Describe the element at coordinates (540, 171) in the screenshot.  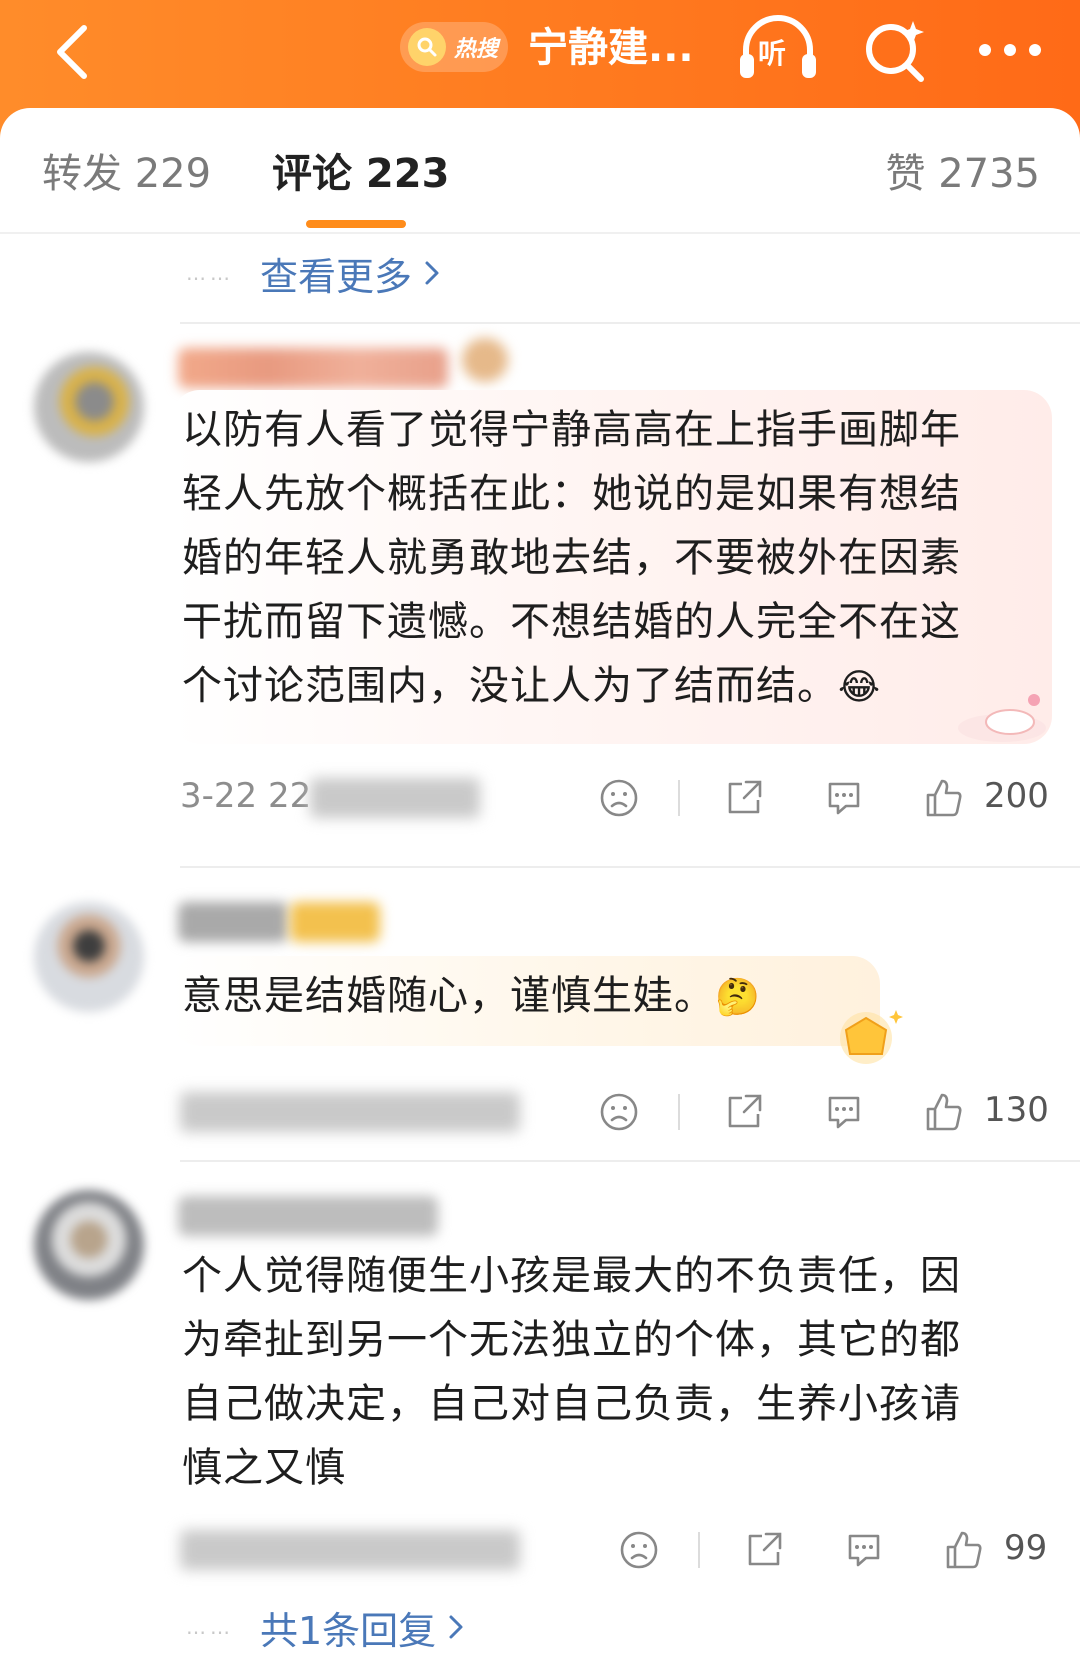
I see `tab-bar: 转发 229 评论 223 赞 2735` at that location.